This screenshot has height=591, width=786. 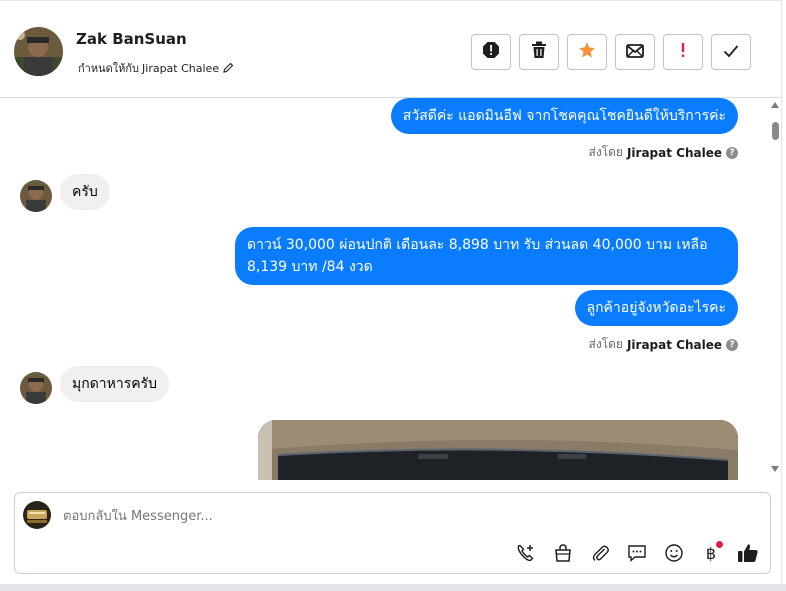 I want to click on assign-row: กำหนดให้กับ Jirapat Chalee, so click(x=156, y=68).